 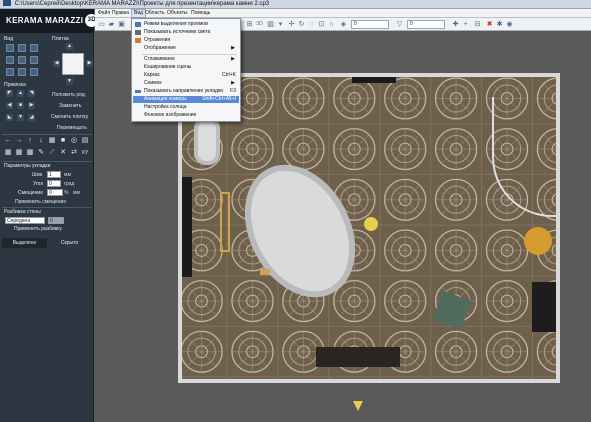 I want to click on menu-region: Область, so click(x=155, y=13).